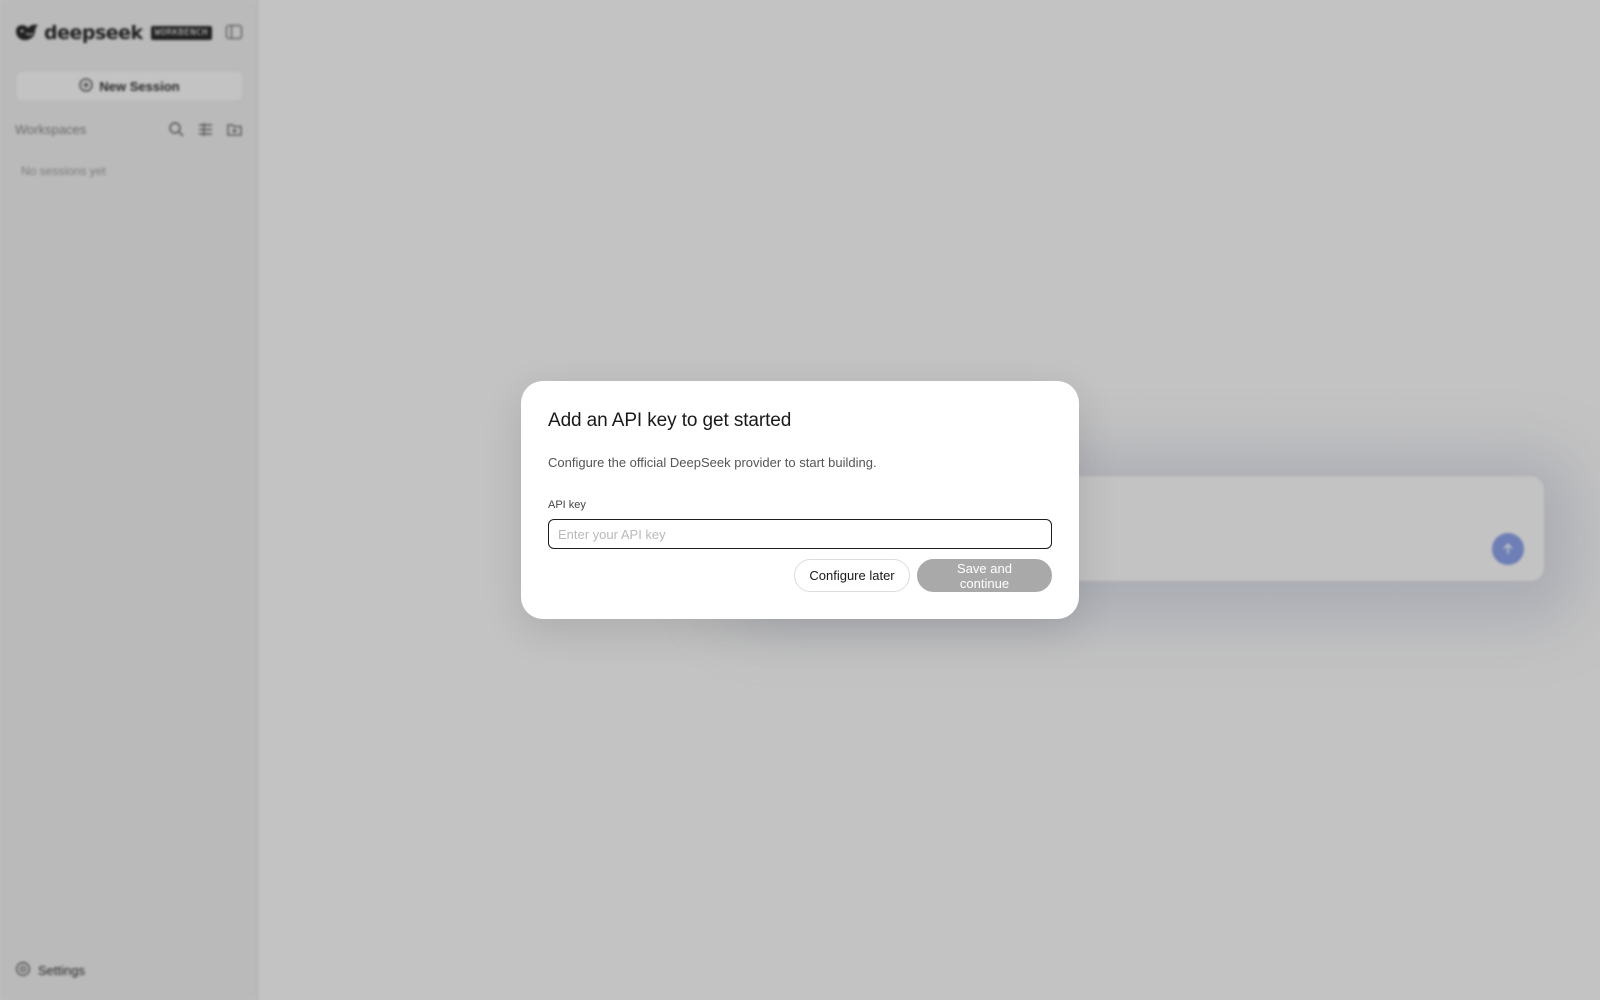 The height and width of the screenshot is (1000, 1600). What do you see at coordinates (670, 420) in the screenshot?
I see `dialog-title: Add an API key to get started` at bounding box center [670, 420].